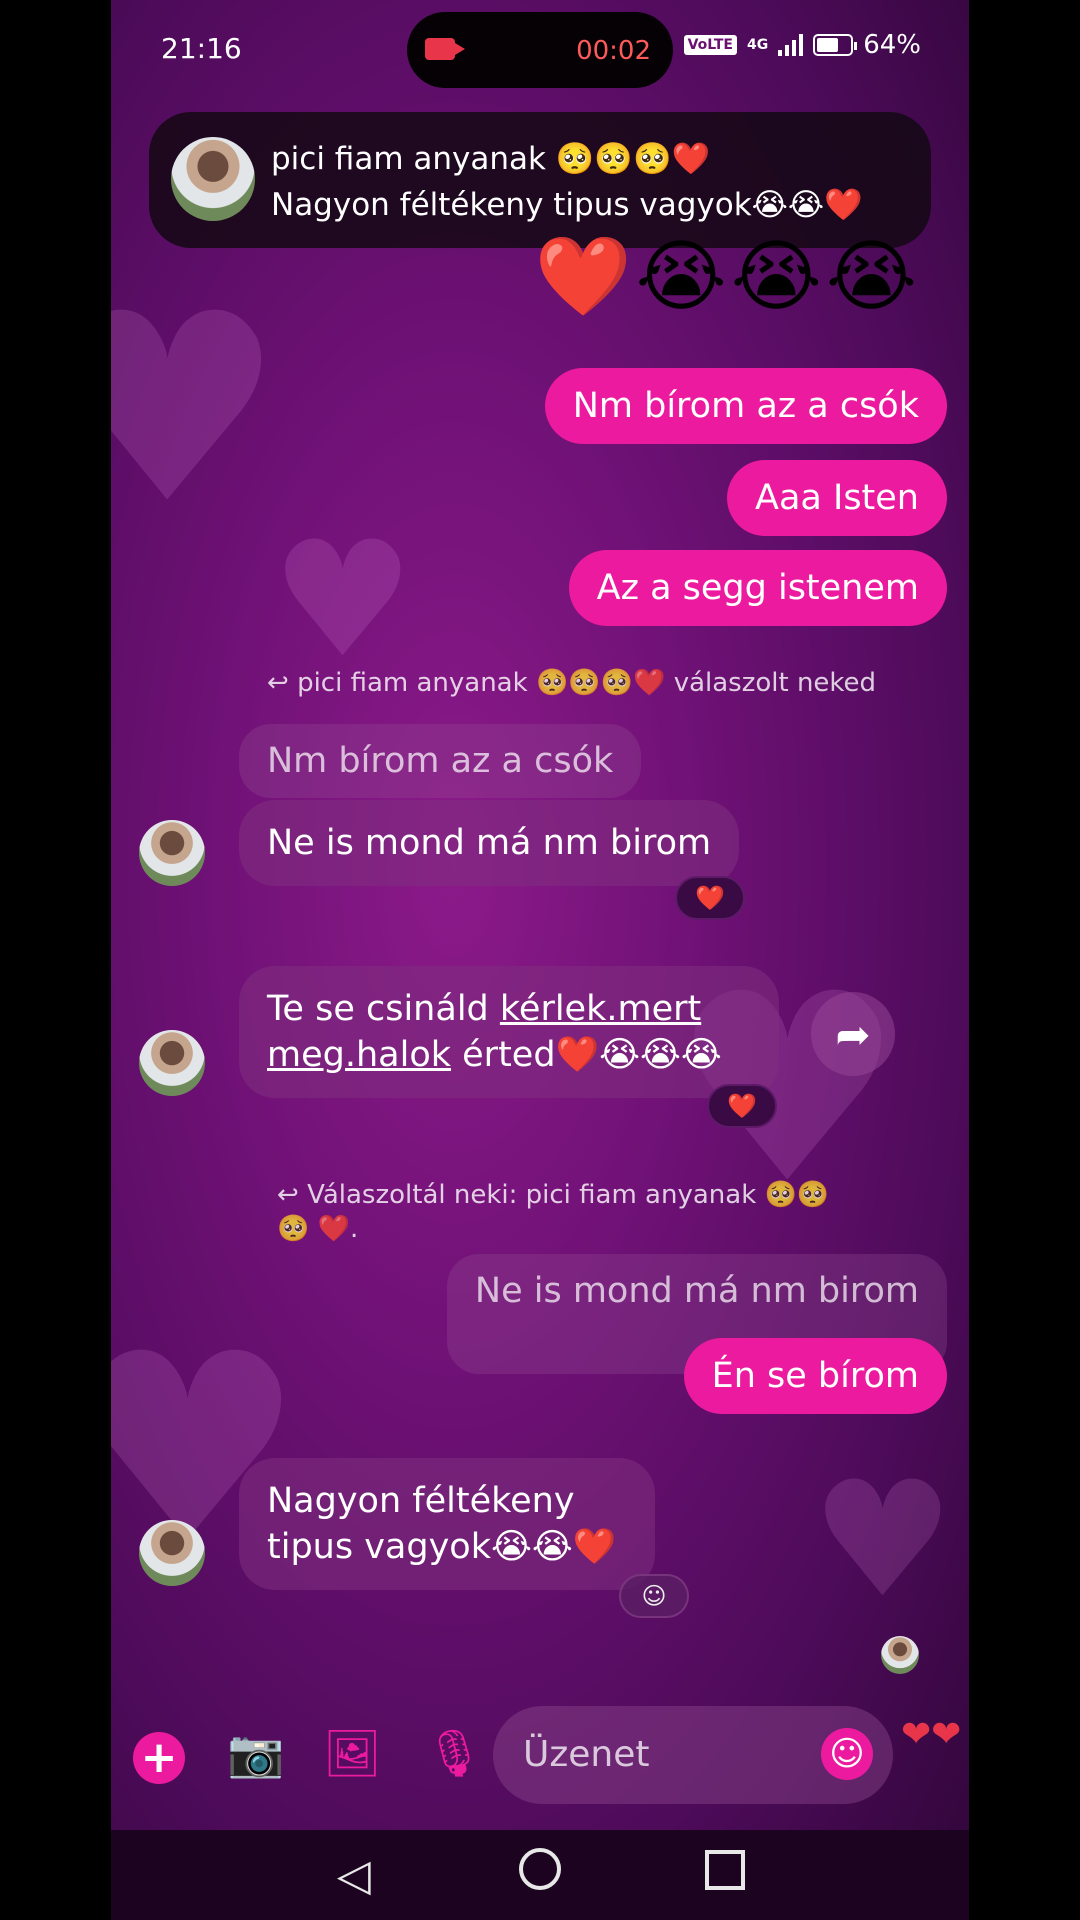 This screenshot has width=1080, height=1920. I want to click on seen-avatar, so click(900, 1655).